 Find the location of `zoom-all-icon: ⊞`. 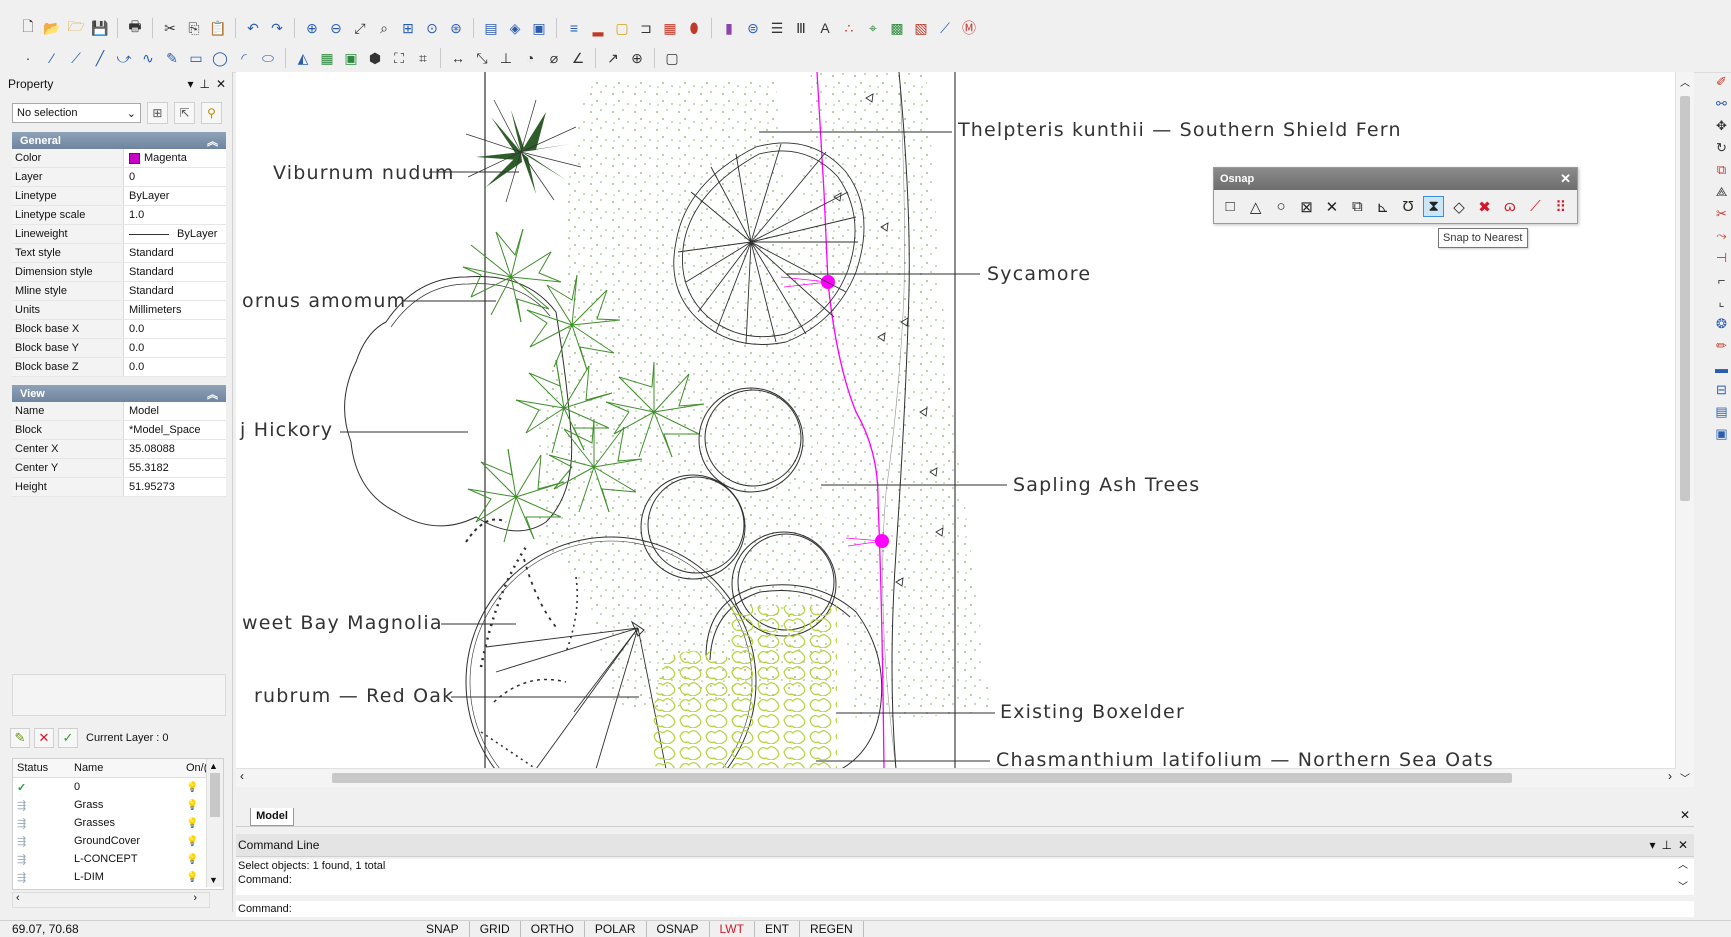

zoom-all-icon: ⊞ is located at coordinates (408, 28).